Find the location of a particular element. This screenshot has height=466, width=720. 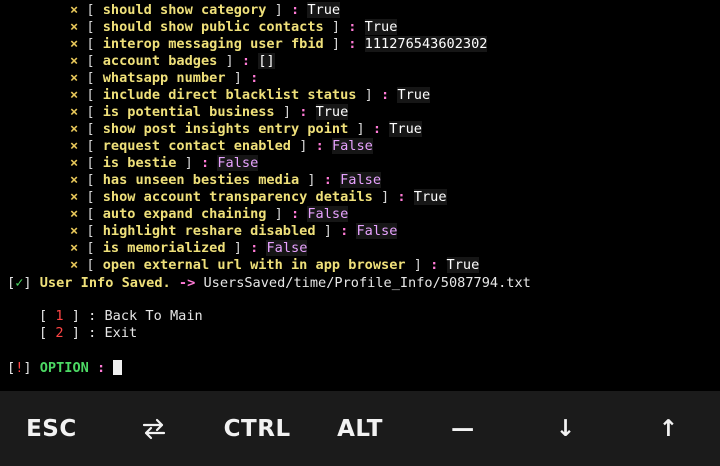

arrow-up-icon: ↑ is located at coordinates (668, 428).